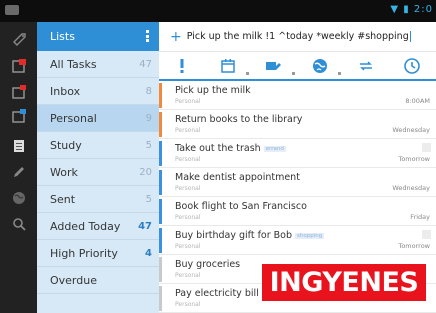  Describe the element at coordinates (148, 145) in the screenshot. I see `list-item-count: 5` at that location.